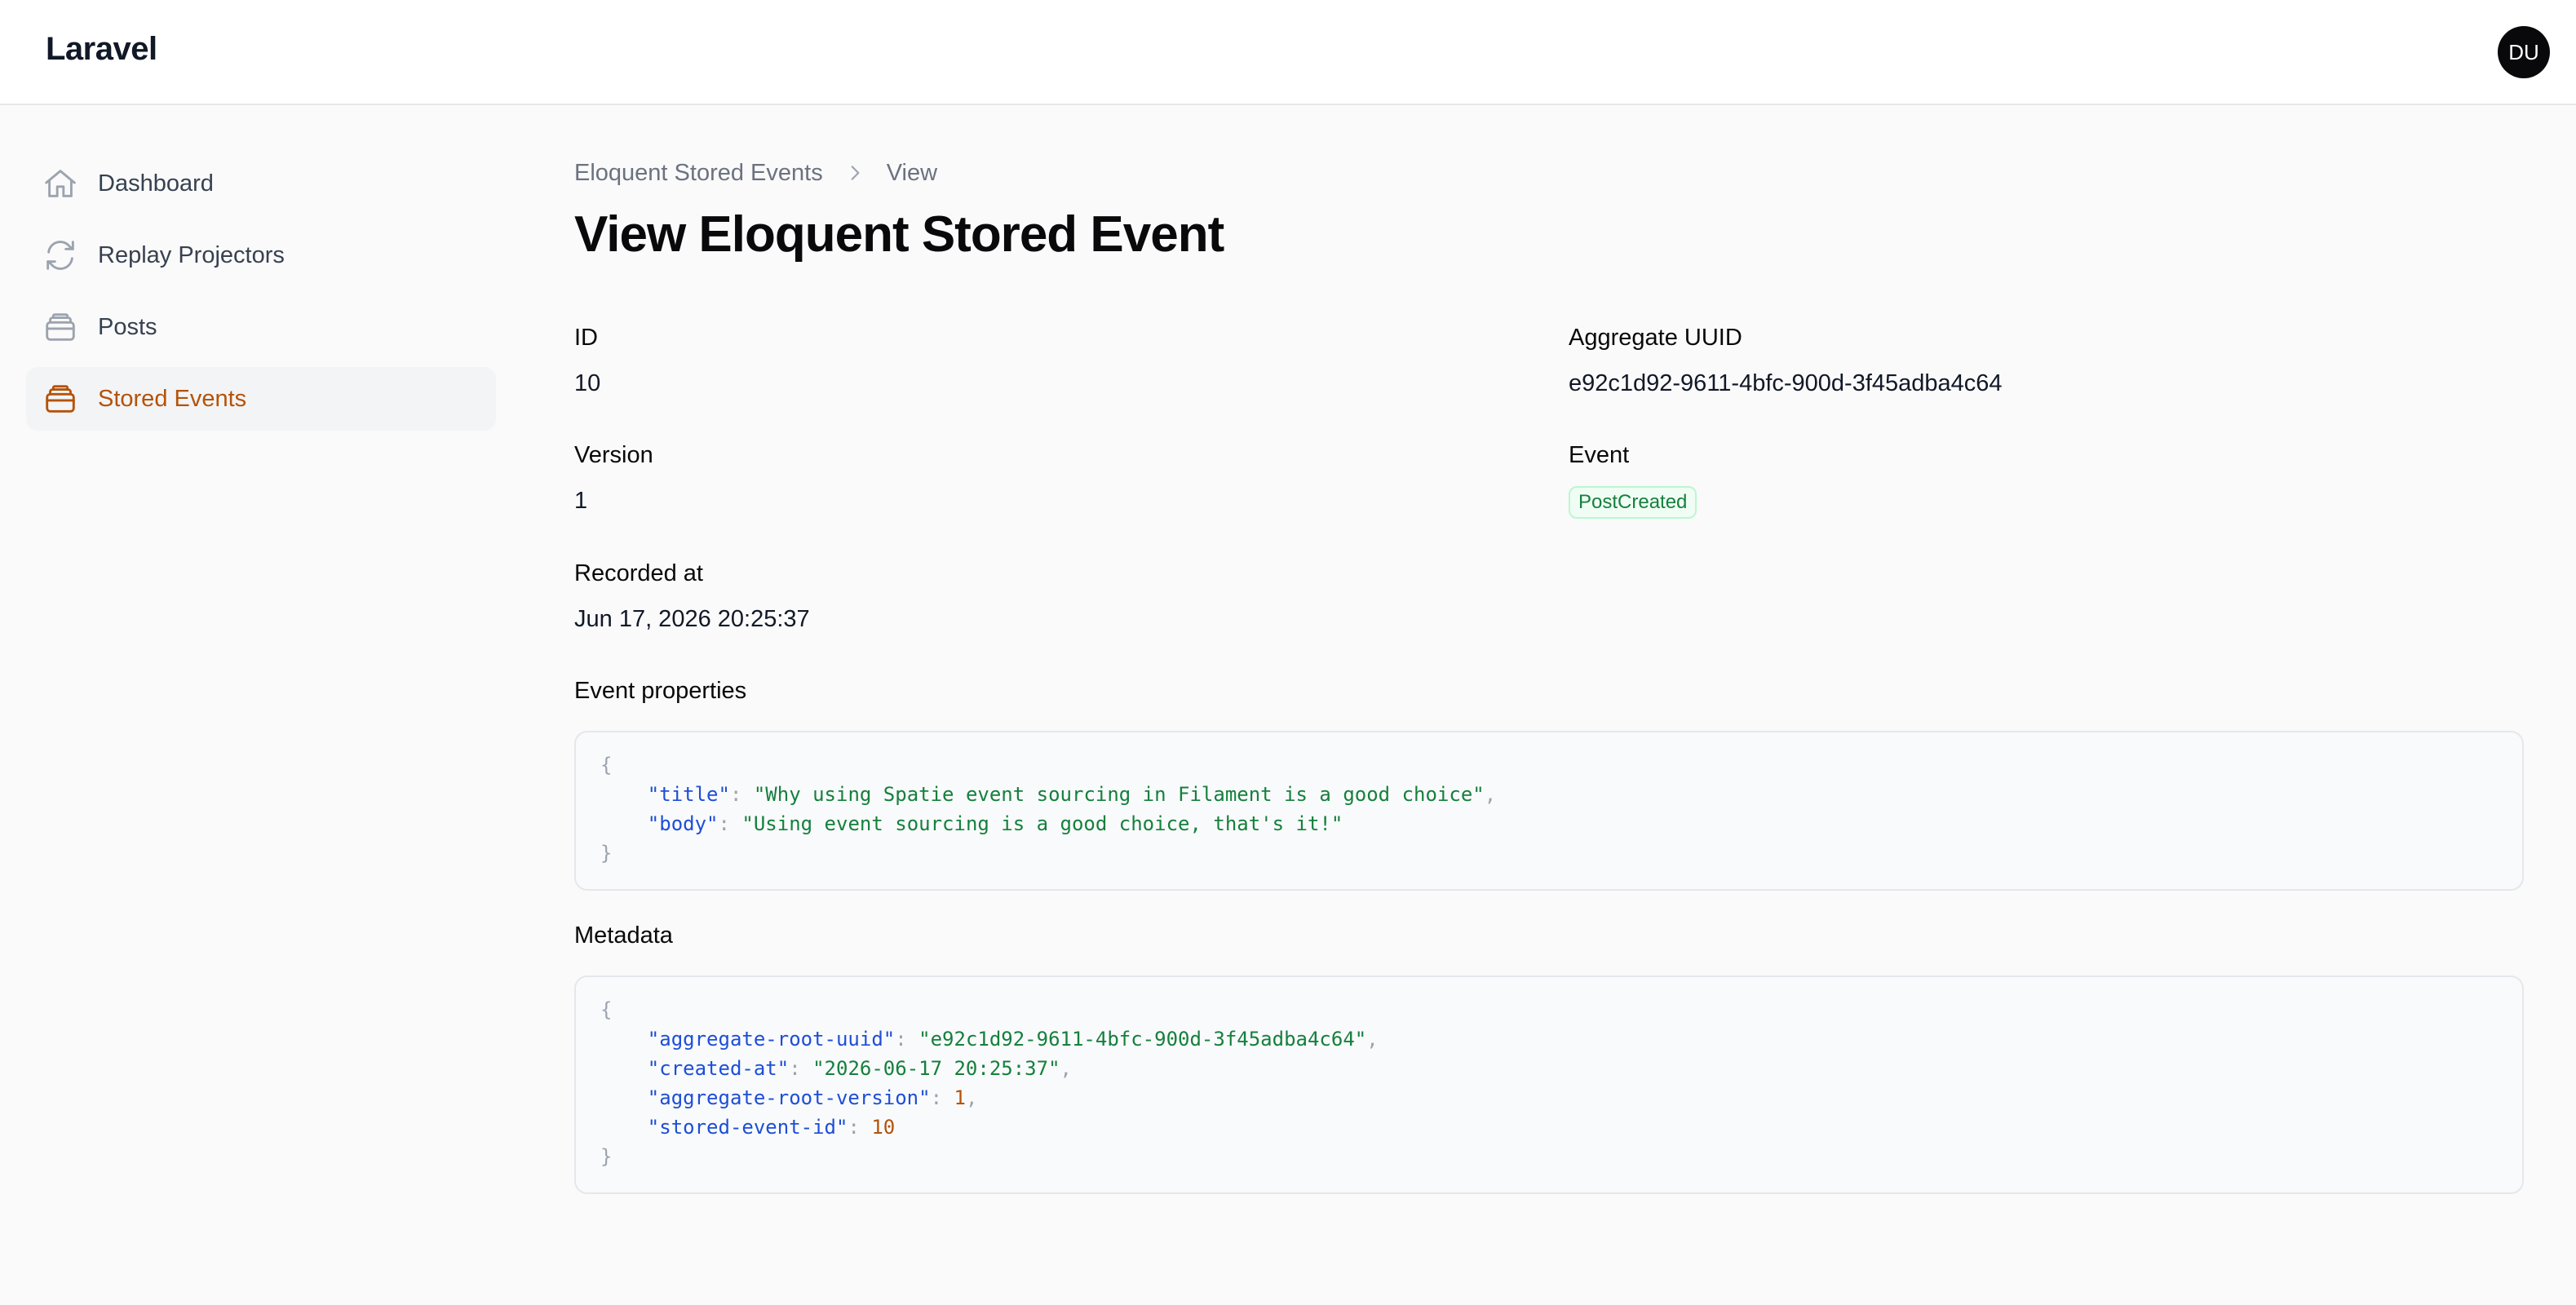 This screenshot has width=2576, height=1305. I want to click on sidebar-item-replay-projectors: Replay Projectors, so click(261, 255).